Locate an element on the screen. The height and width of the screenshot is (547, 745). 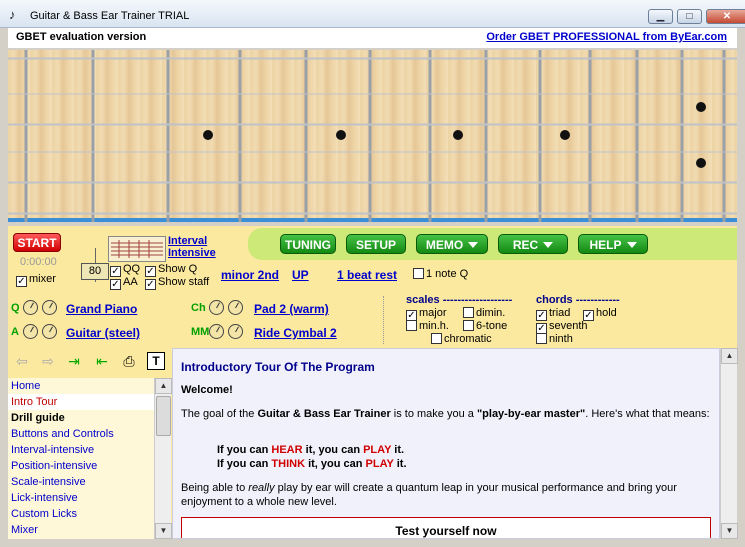
export-icon: ⇤ is located at coordinates (102, 361).